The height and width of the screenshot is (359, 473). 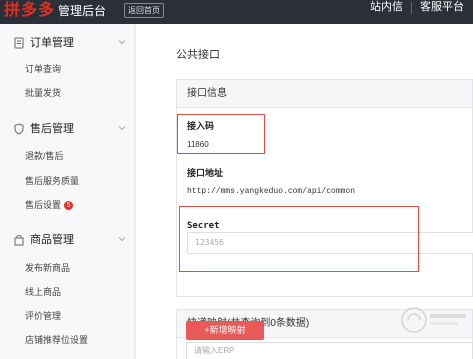 I want to click on sidebar-section-title: 售后管理, so click(x=52, y=129).